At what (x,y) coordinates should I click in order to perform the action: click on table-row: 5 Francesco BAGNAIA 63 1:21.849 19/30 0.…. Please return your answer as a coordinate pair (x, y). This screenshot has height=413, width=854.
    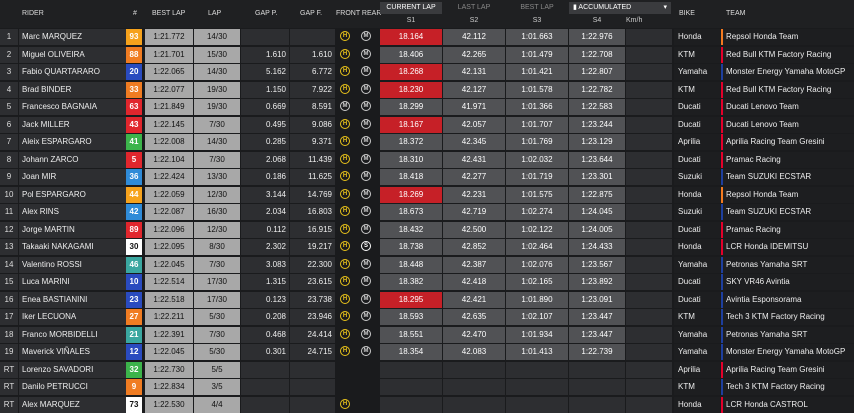
    Looking at the image, I should click on (427, 106).